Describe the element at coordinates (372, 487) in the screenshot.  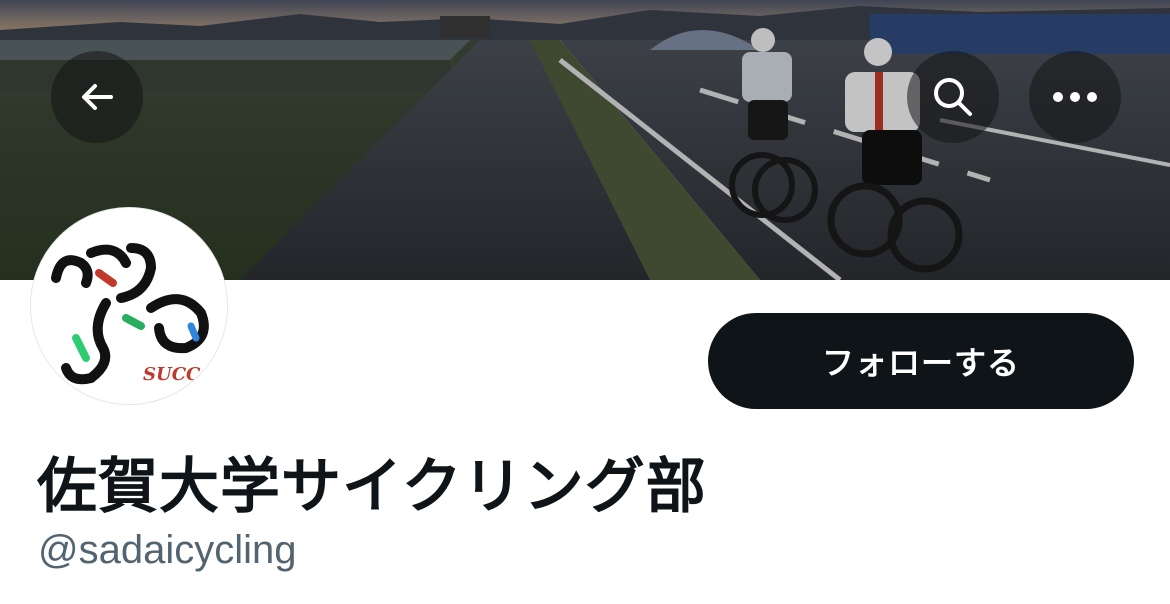
I see `profile-display-name: 佐賀大学サイクリング部` at that location.